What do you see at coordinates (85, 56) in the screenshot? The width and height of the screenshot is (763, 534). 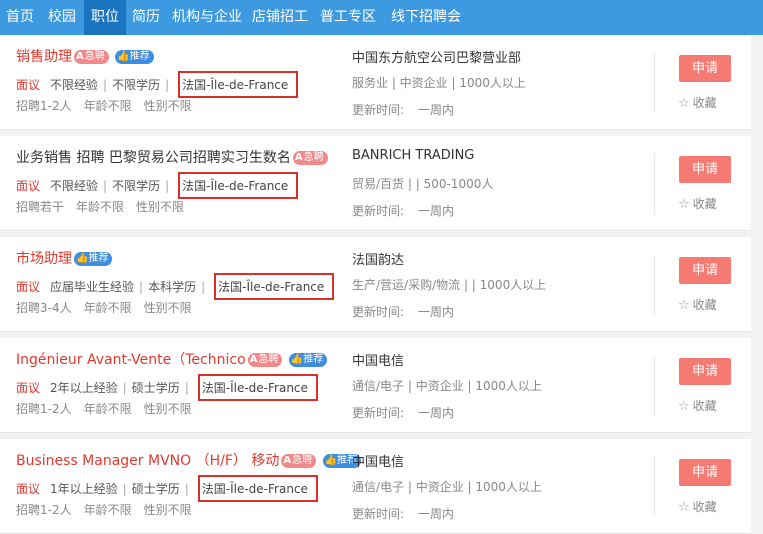 I see `job-title-link: 销售助理 A急聘 👍推荐` at bounding box center [85, 56].